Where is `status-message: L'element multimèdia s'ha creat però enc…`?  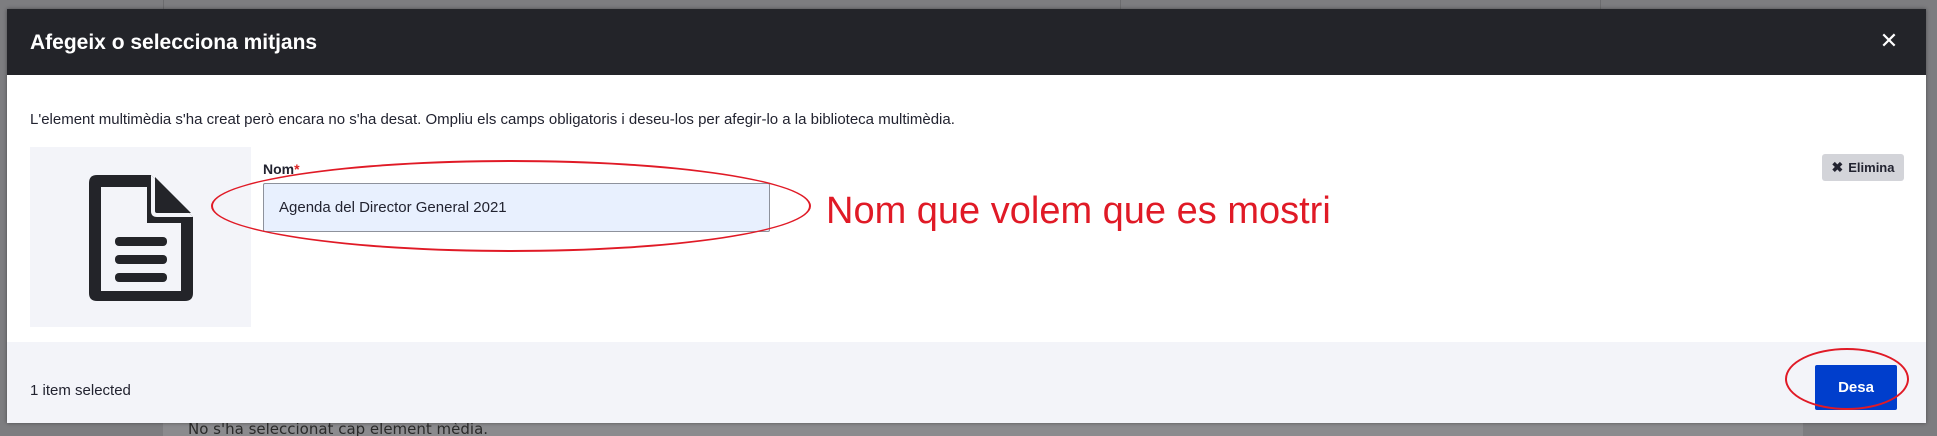
status-message: L'element multimèdia s'ha creat però enc… is located at coordinates (492, 119).